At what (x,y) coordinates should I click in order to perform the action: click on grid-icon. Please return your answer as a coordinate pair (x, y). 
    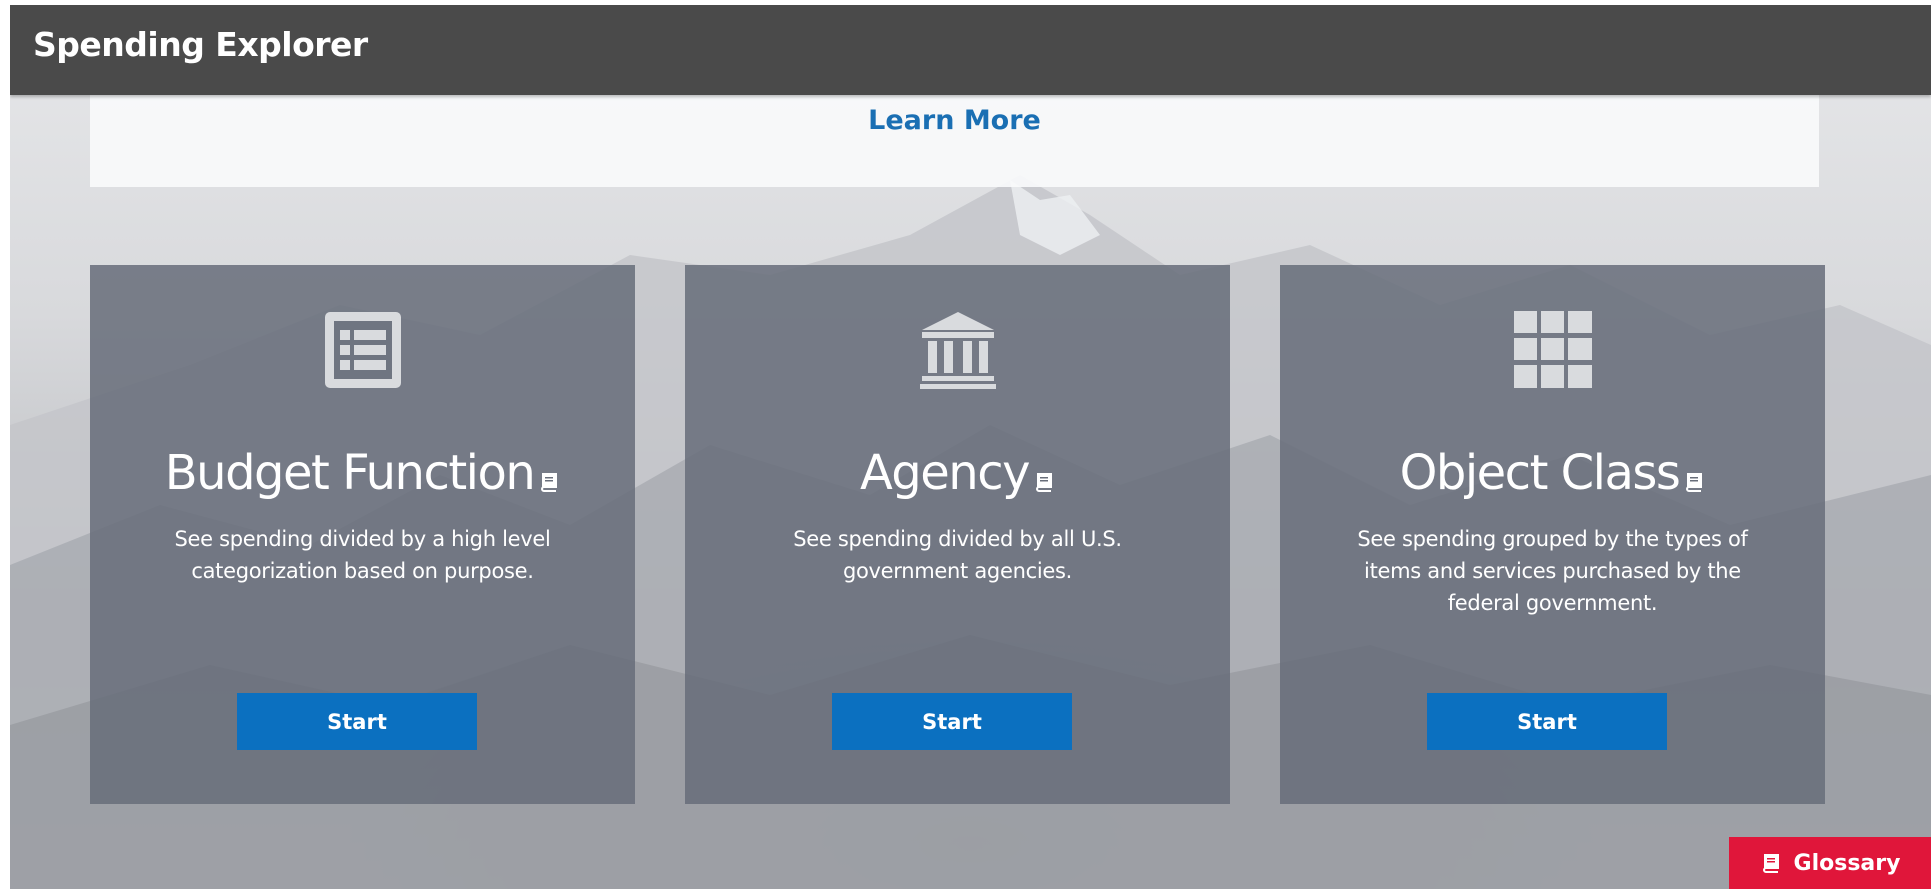
    Looking at the image, I should click on (1552, 349).